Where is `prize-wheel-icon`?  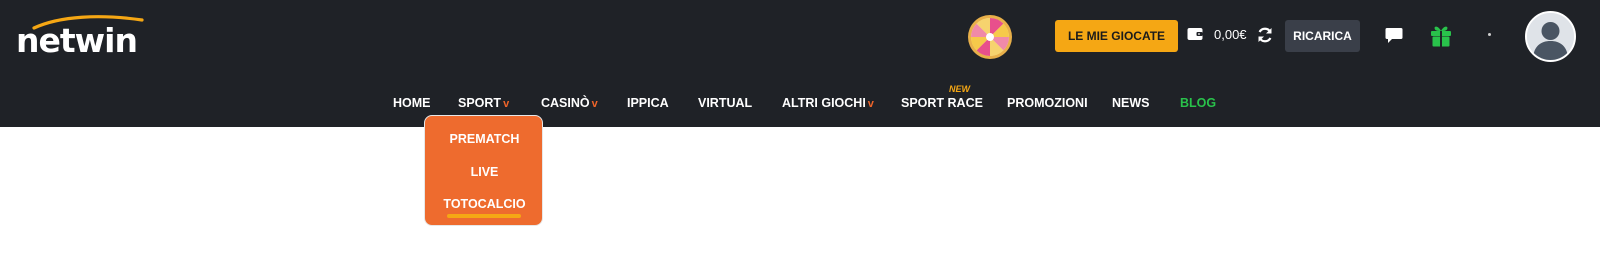 prize-wheel-icon is located at coordinates (990, 37).